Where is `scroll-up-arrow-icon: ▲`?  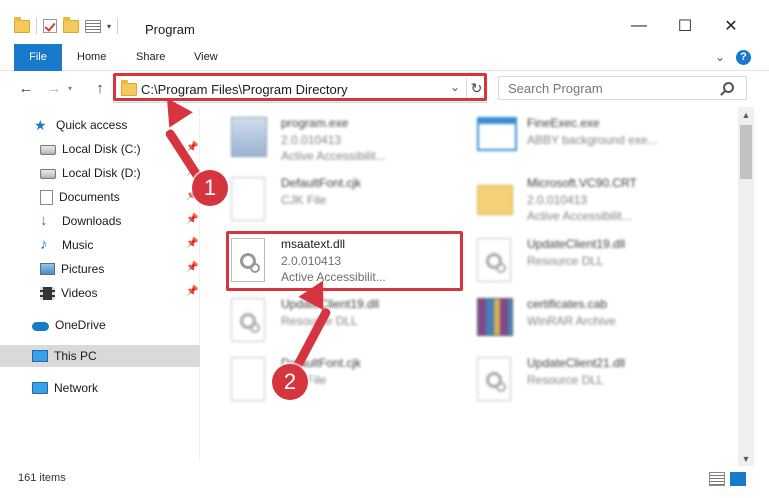 scroll-up-arrow-icon: ▲ is located at coordinates (746, 115).